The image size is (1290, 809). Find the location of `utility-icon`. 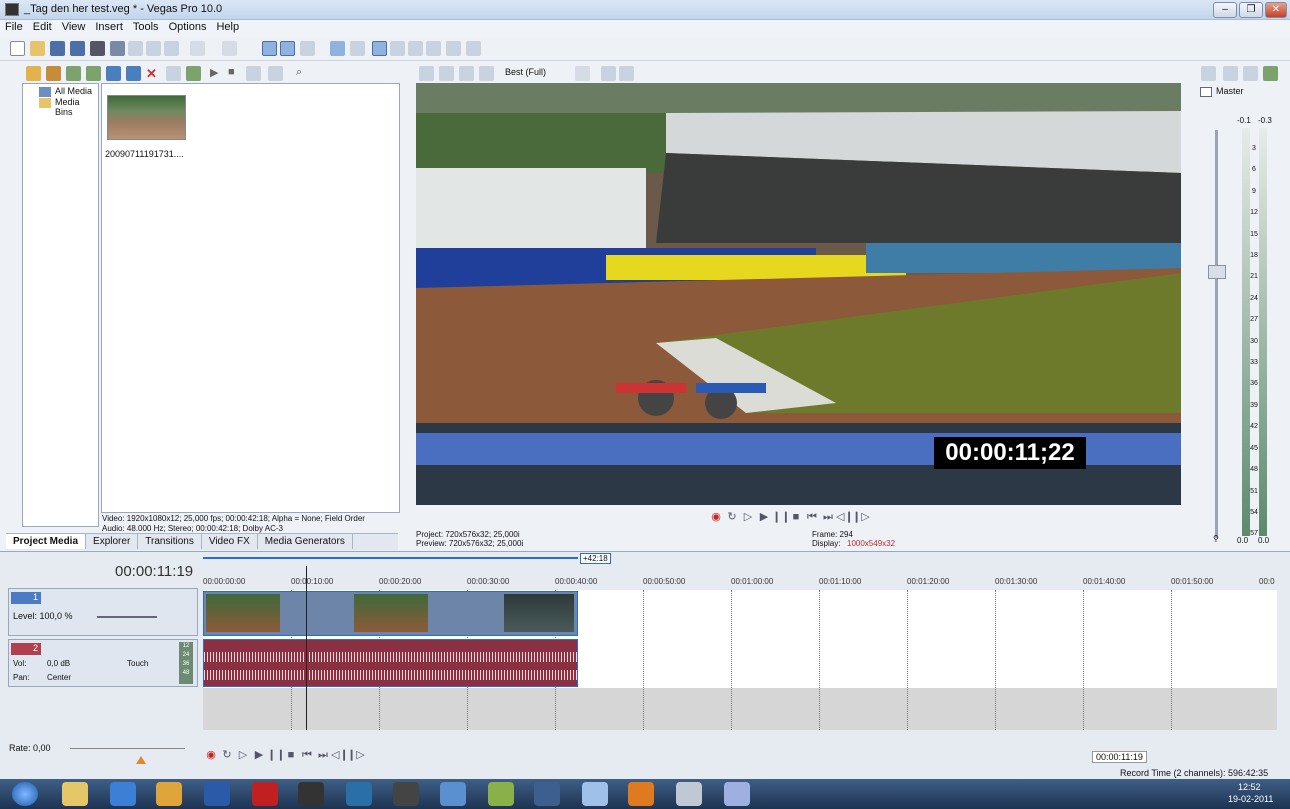

utility-icon is located at coordinates (595, 794).